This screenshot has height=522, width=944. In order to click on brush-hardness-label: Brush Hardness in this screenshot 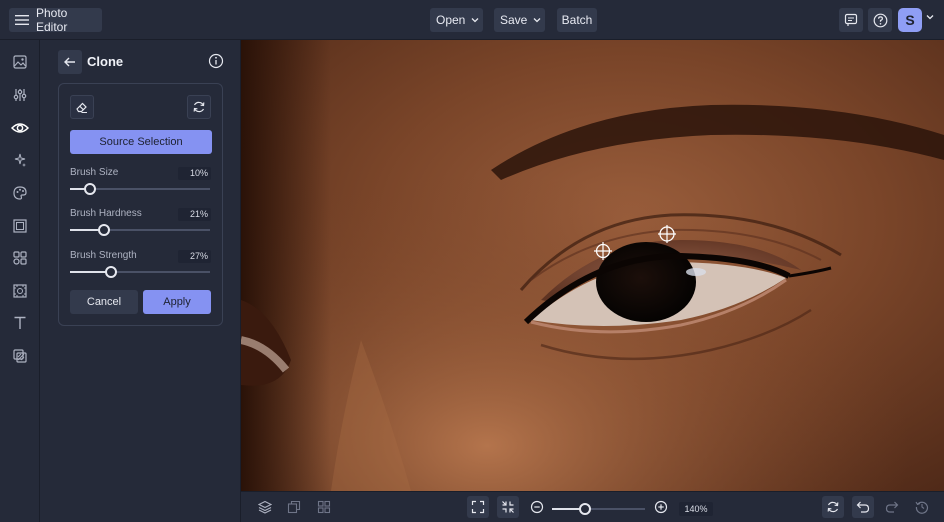, I will do `click(106, 213)`.